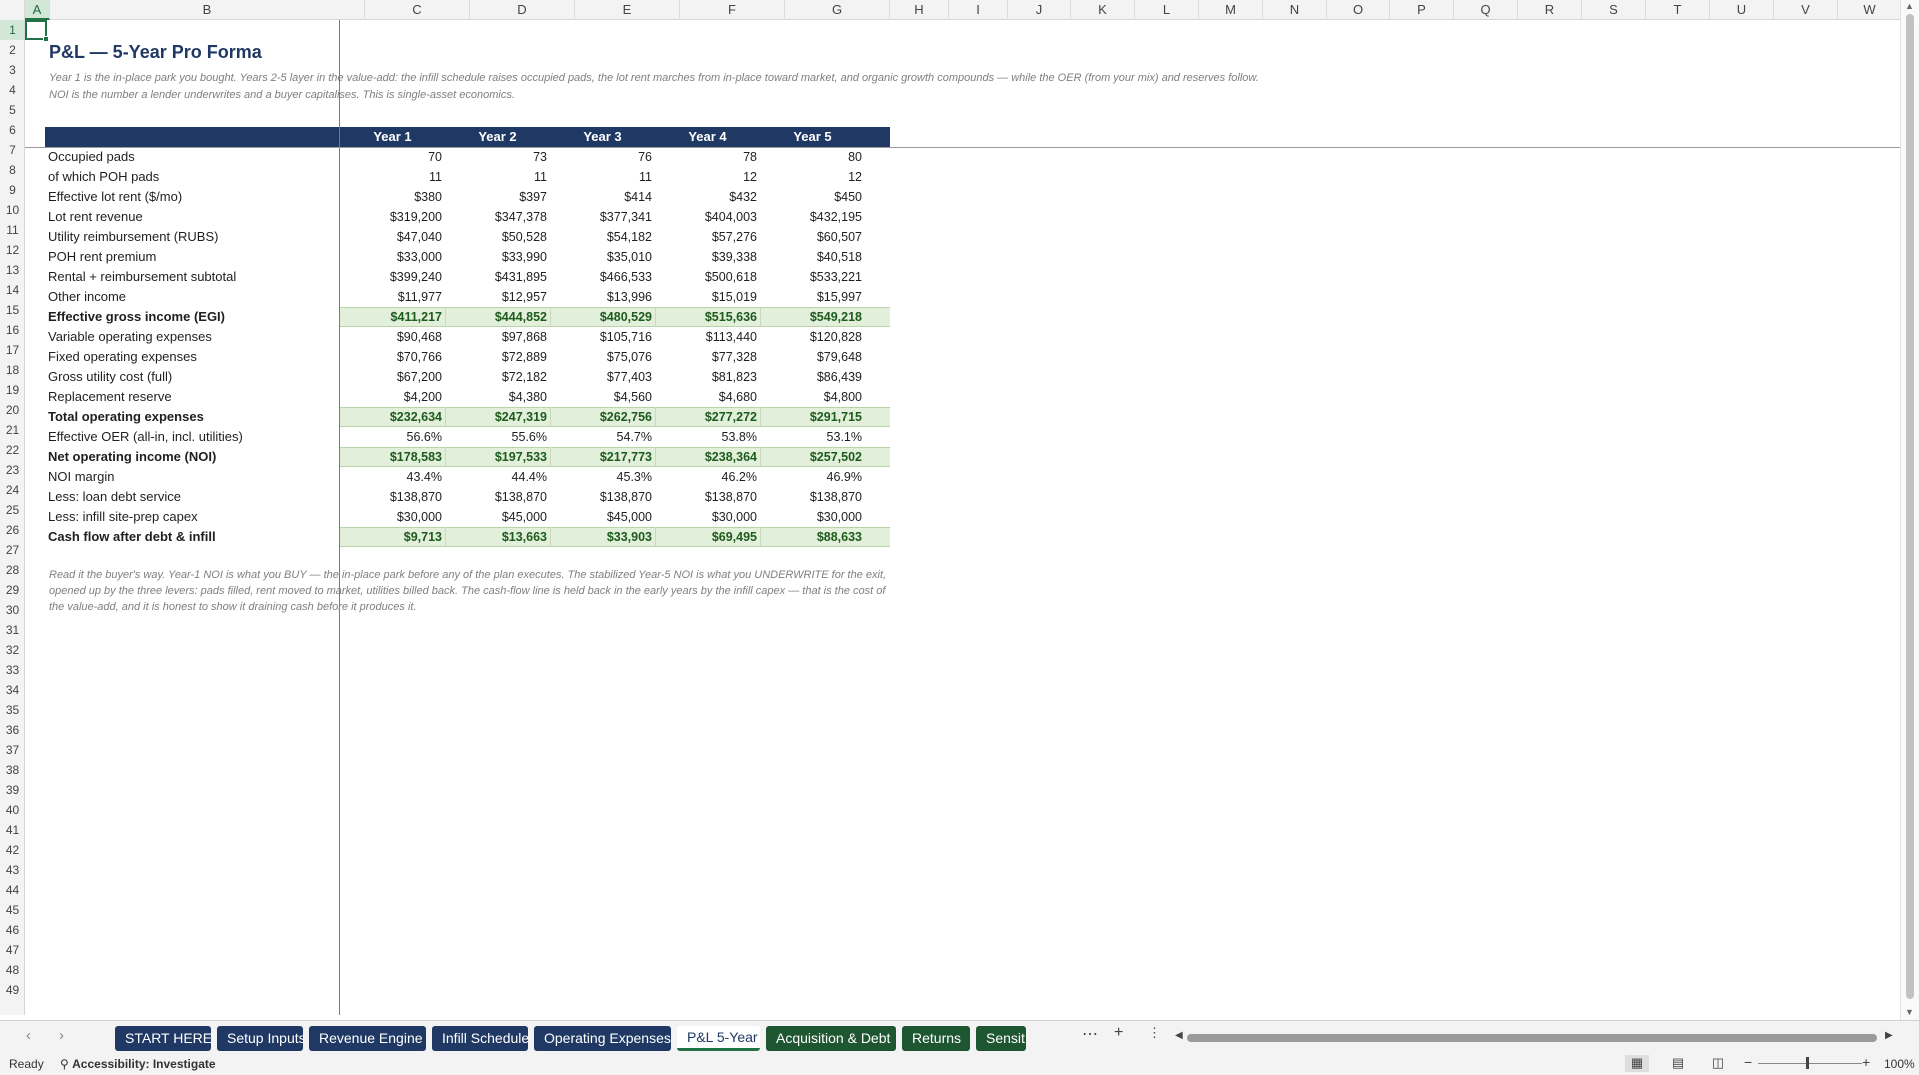 The image size is (1919, 1075). What do you see at coordinates (707, 157) in the screenshot?
I see `value-cell-year-4: 78` at bounding box center [707, 157].